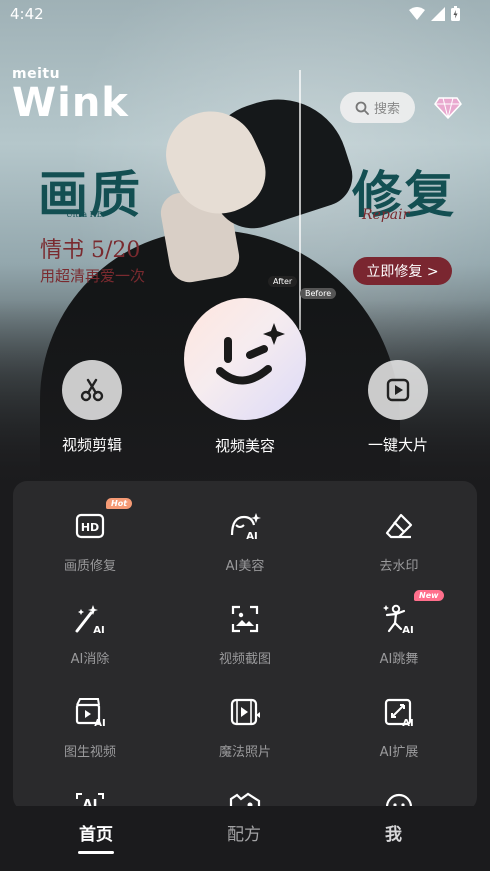 The width and height of the screenshot is (490, 871). I want to click on quick-video-edit: 视频剪辑, so click(92, 407).